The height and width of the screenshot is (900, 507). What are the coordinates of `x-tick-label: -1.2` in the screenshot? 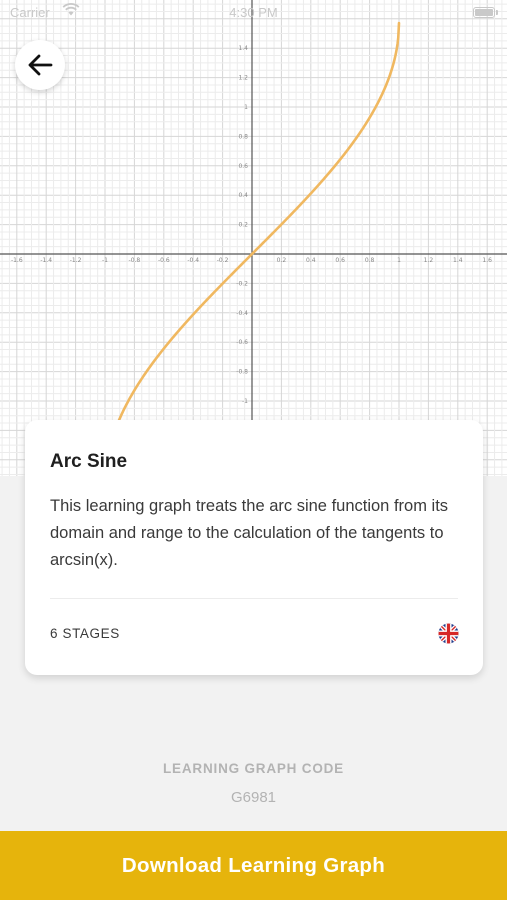 It's located at (76, 260).